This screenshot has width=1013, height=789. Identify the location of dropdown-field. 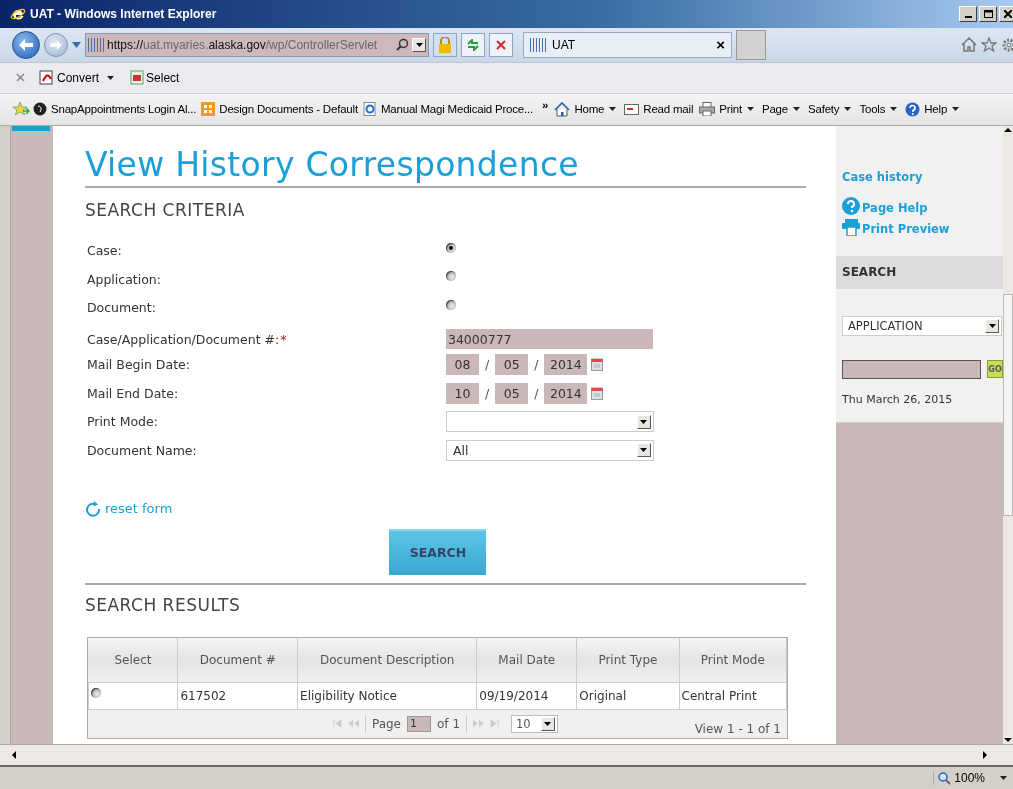
(549, 422).